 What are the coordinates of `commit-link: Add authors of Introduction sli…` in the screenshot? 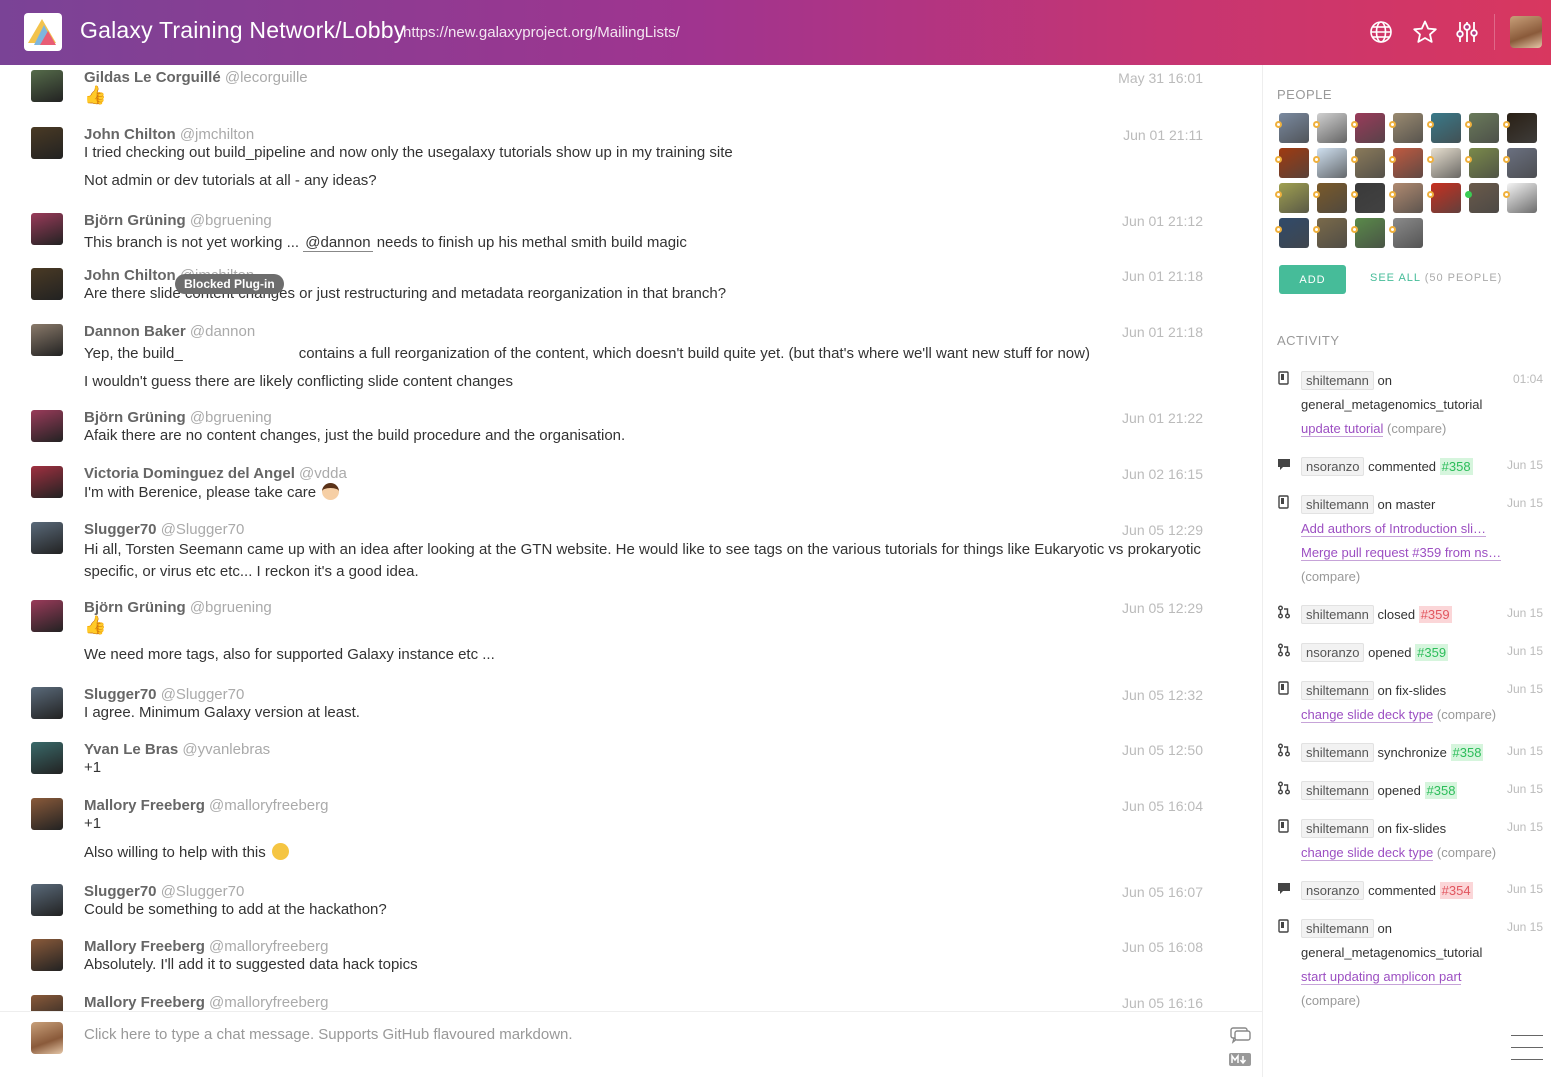 It's located at (1393, 529).